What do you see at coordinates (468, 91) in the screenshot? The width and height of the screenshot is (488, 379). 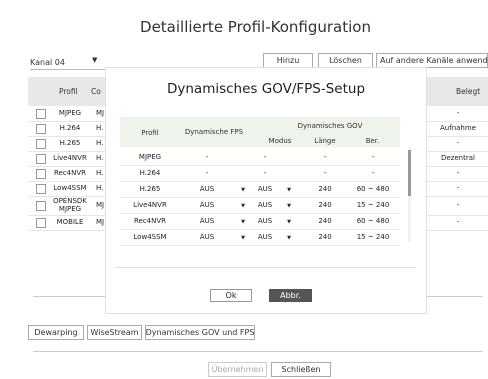 I see `header-belegt: Belegt` at bounding box center [468, 91].